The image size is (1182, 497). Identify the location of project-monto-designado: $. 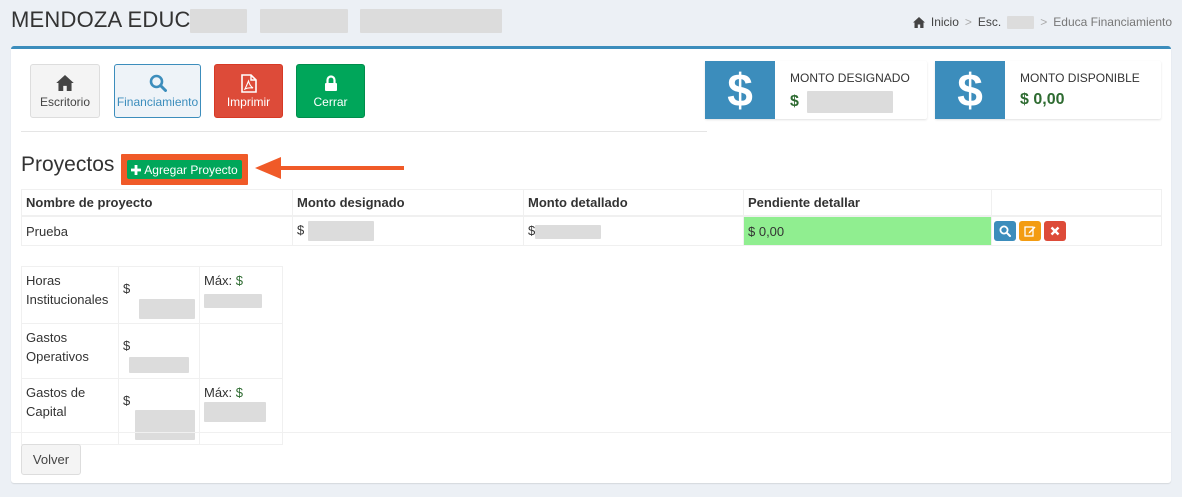
(408, 230).